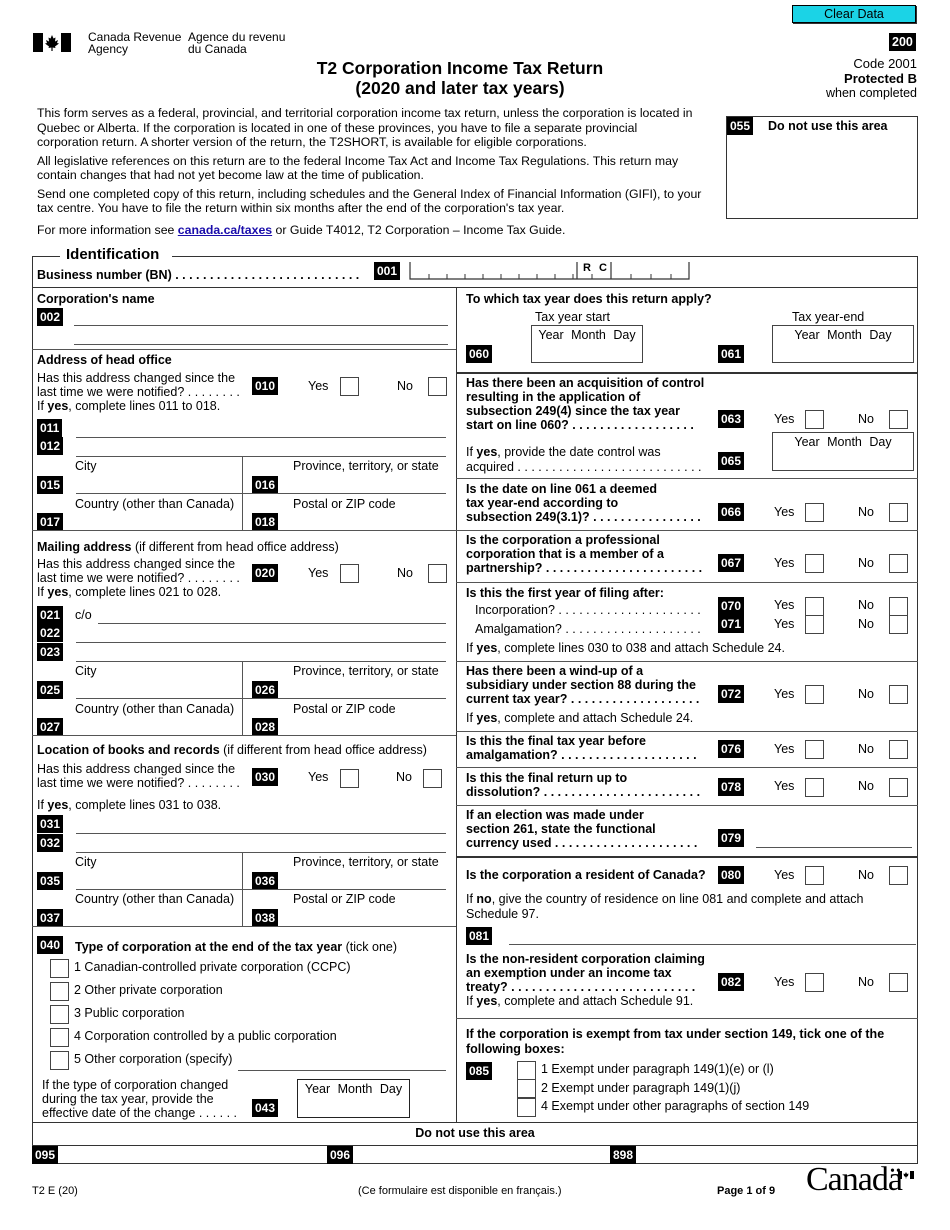 The image size is (950, 1230). I want to click on business-number-input: R C, so click(549, 271).